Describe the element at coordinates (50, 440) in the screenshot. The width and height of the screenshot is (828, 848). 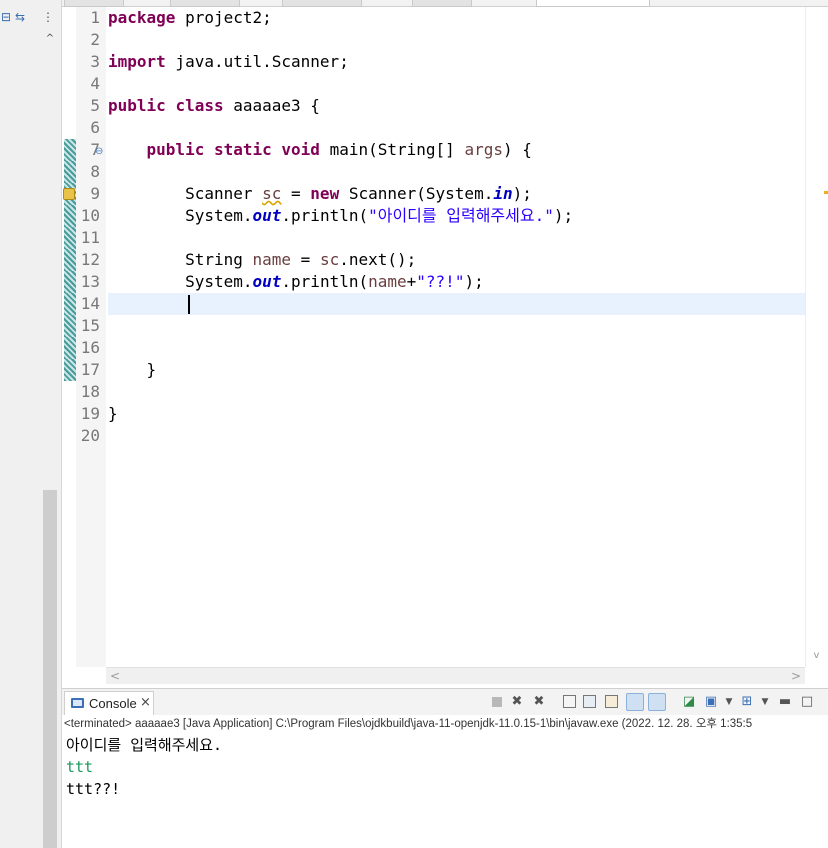
I see `package-explorer-scrollbar: ^` at that location.